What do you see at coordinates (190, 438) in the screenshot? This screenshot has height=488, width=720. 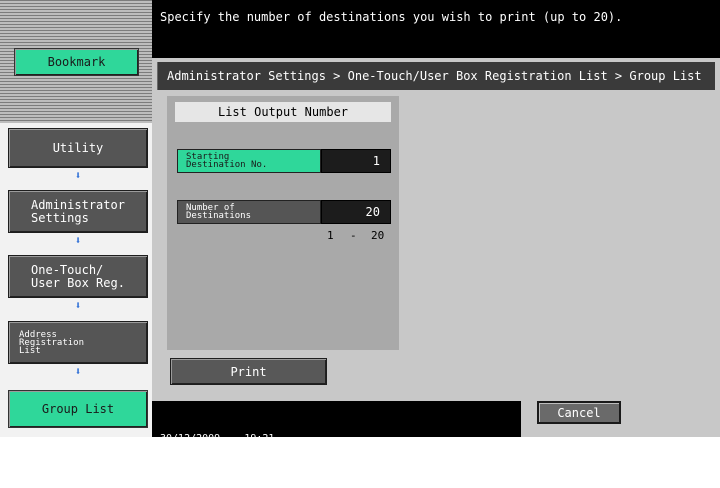 I see `status-date: 30/12/2009` at bounding box center [190, 438].